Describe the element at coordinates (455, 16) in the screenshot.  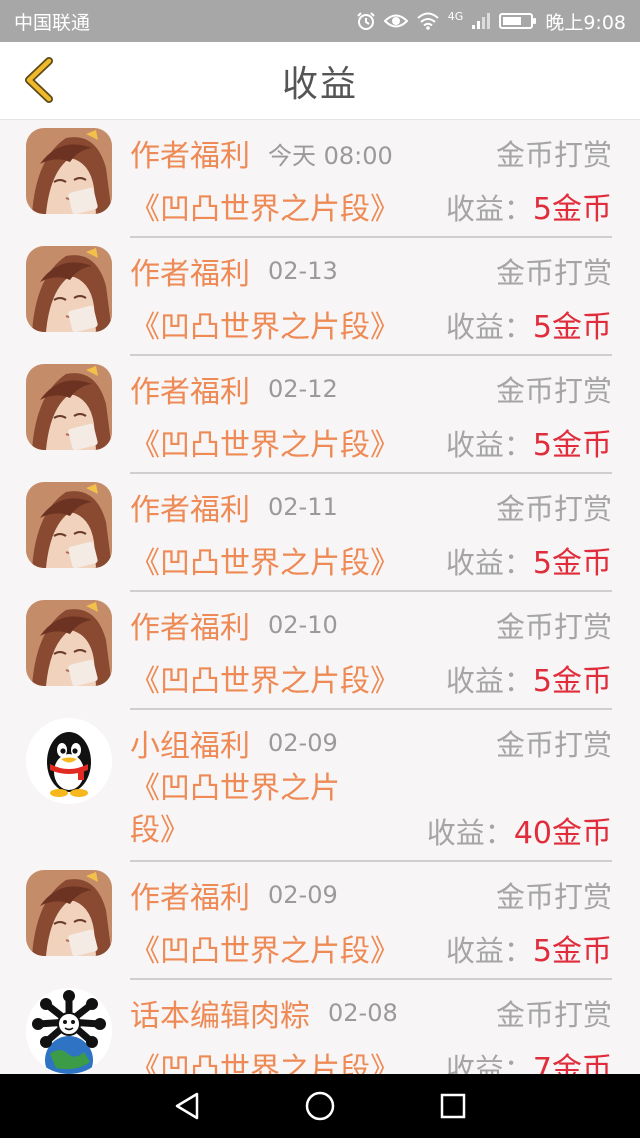
I see `network-type-label: 4G` at that location.